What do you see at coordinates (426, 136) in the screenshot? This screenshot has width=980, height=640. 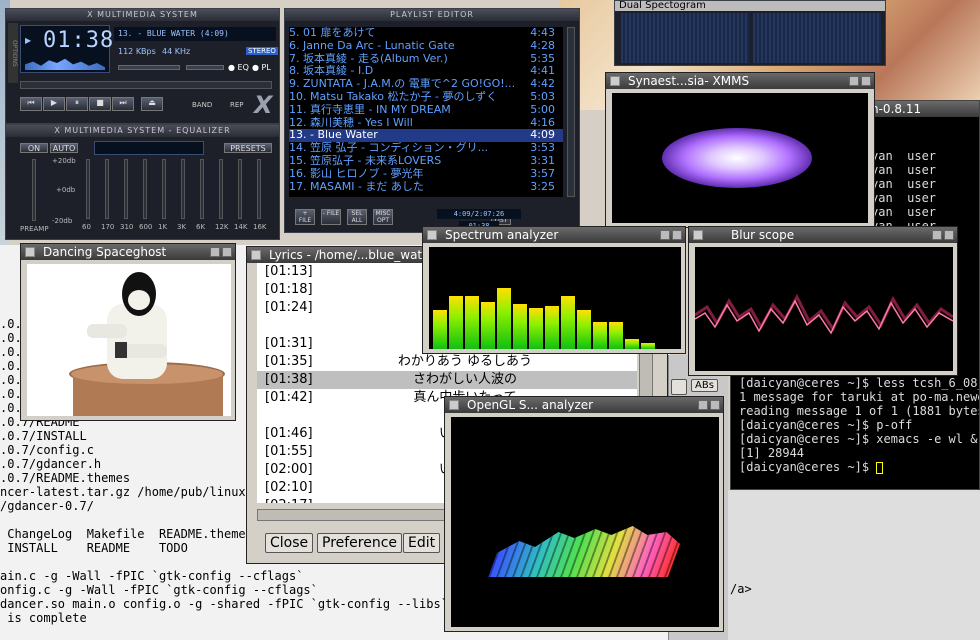 I see `playlist-item: 13. - Blue Water 4:09` at bounding box center [426, 136].